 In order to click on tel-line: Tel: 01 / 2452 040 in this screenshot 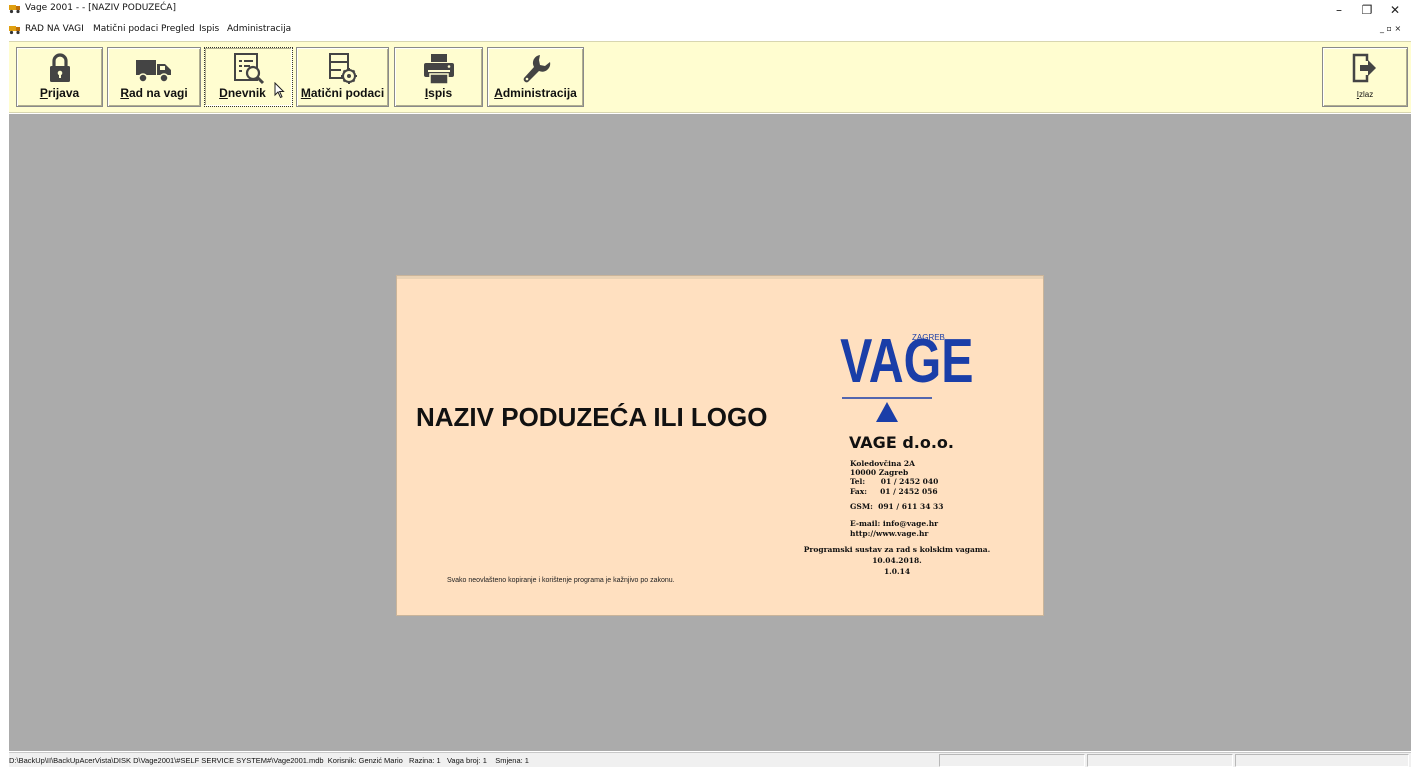, I will do `click(894, 481)`.